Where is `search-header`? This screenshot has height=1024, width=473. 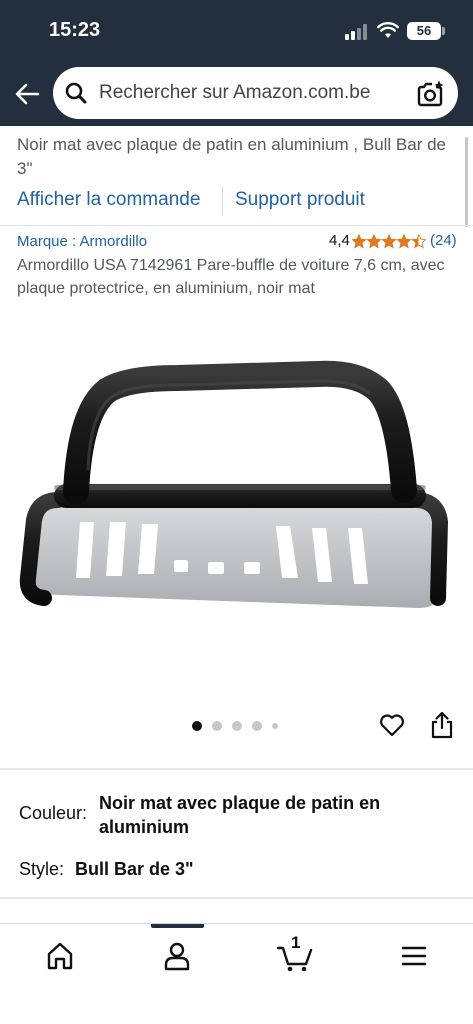 search-header is located at coordinates (236, 94).